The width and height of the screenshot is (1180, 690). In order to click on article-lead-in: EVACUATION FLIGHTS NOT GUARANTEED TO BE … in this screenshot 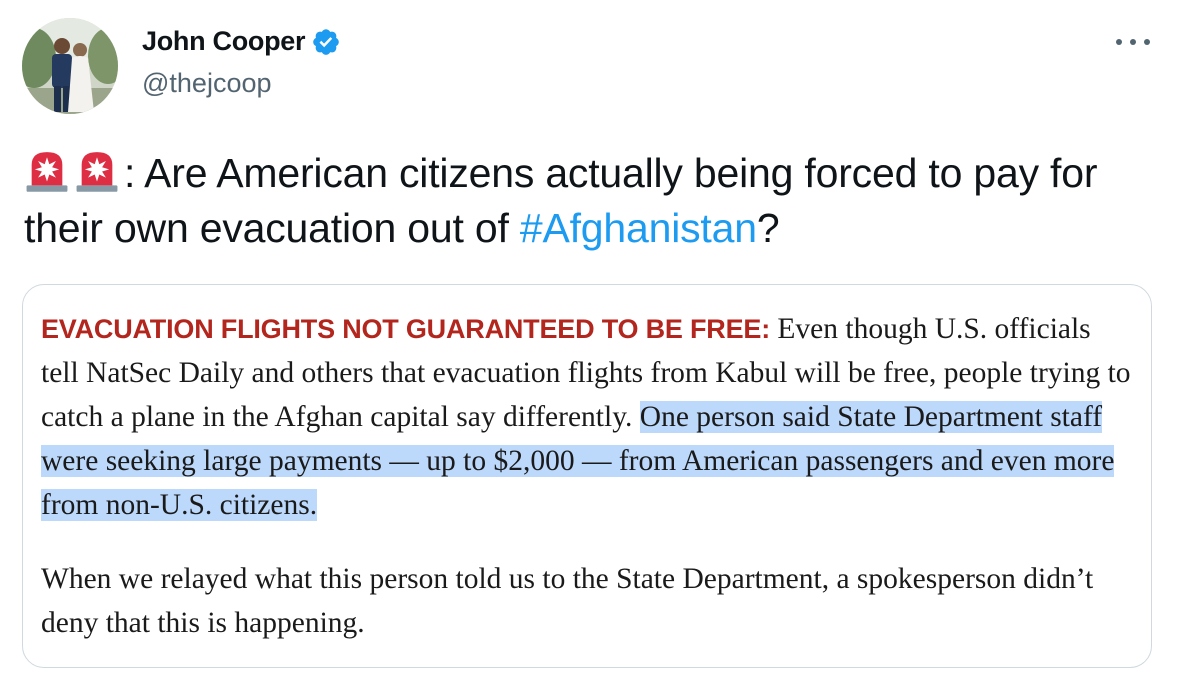, I will do `click(406, 329)`.